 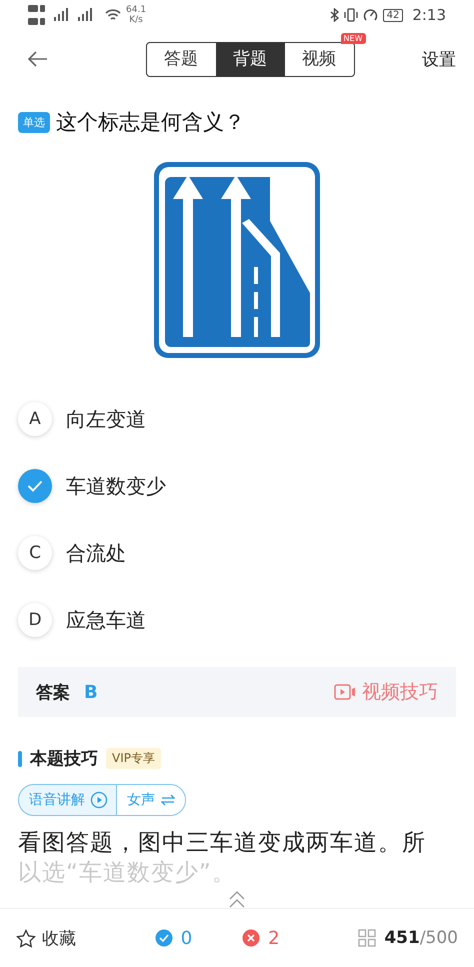 I want to click on option-letter: A, so click(x=35, y=419).